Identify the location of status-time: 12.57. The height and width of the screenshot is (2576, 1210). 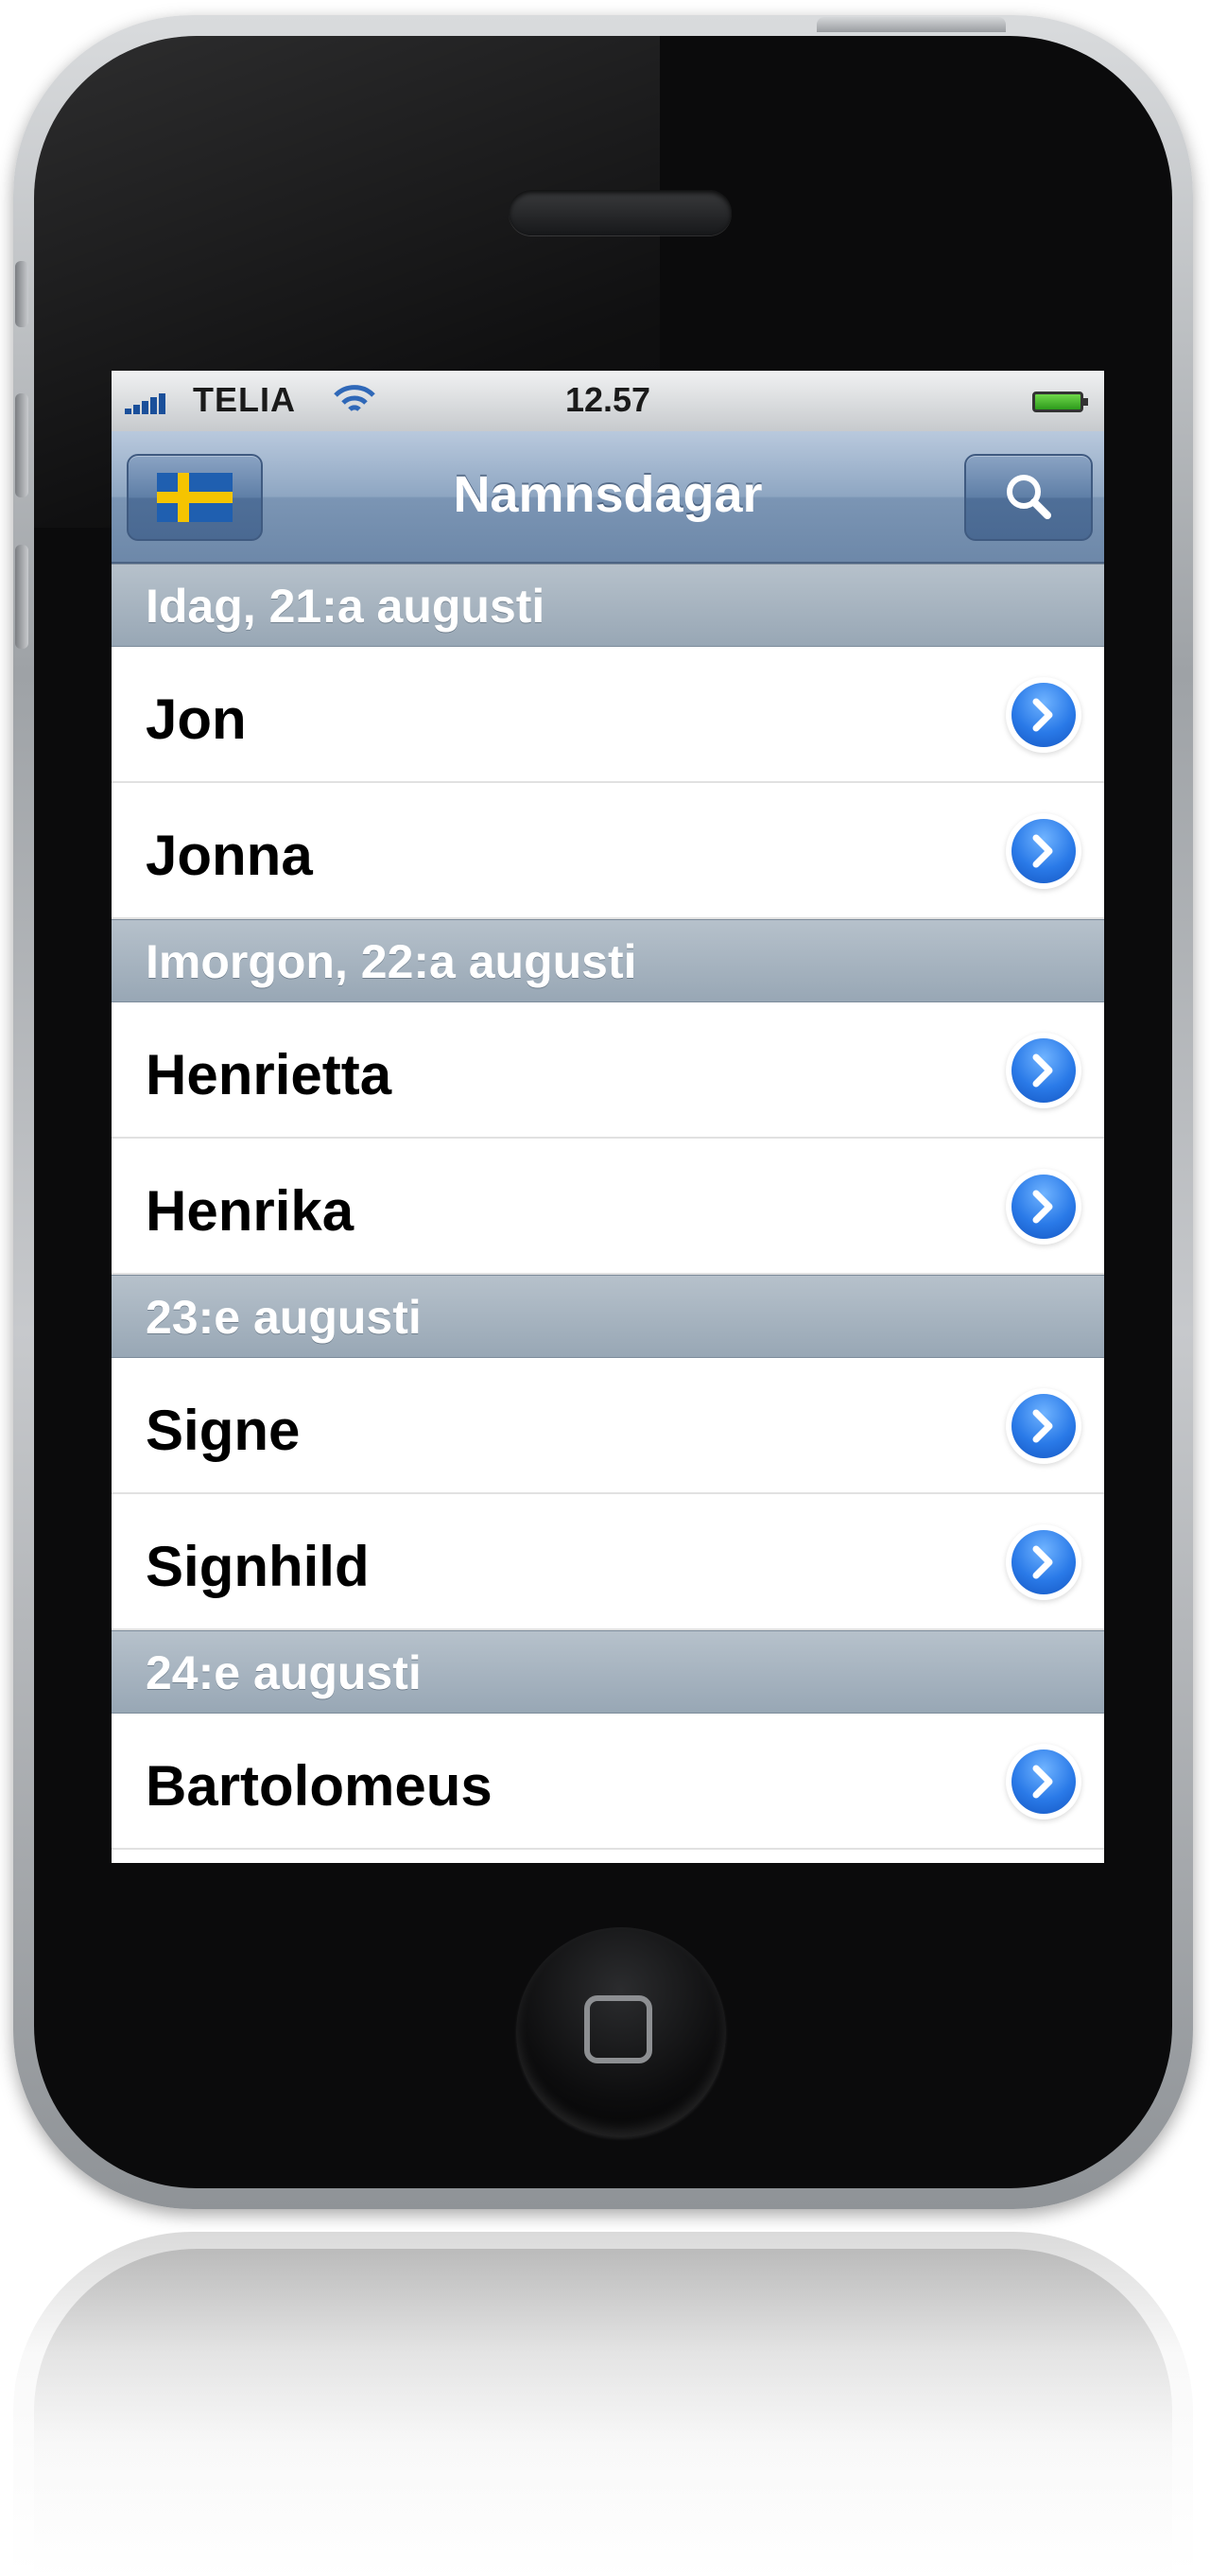
(607, 399).